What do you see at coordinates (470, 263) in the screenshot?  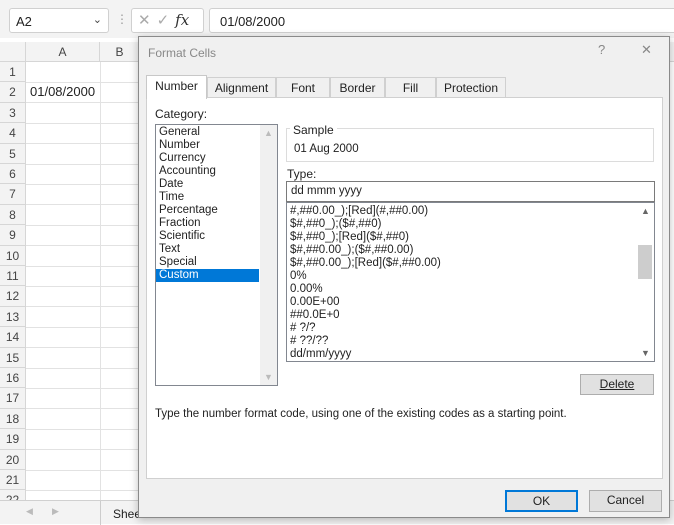 I see `format-code-item: $#,##0.00_);[Red]($#,##0.00)` at bounding box center [470, 263].